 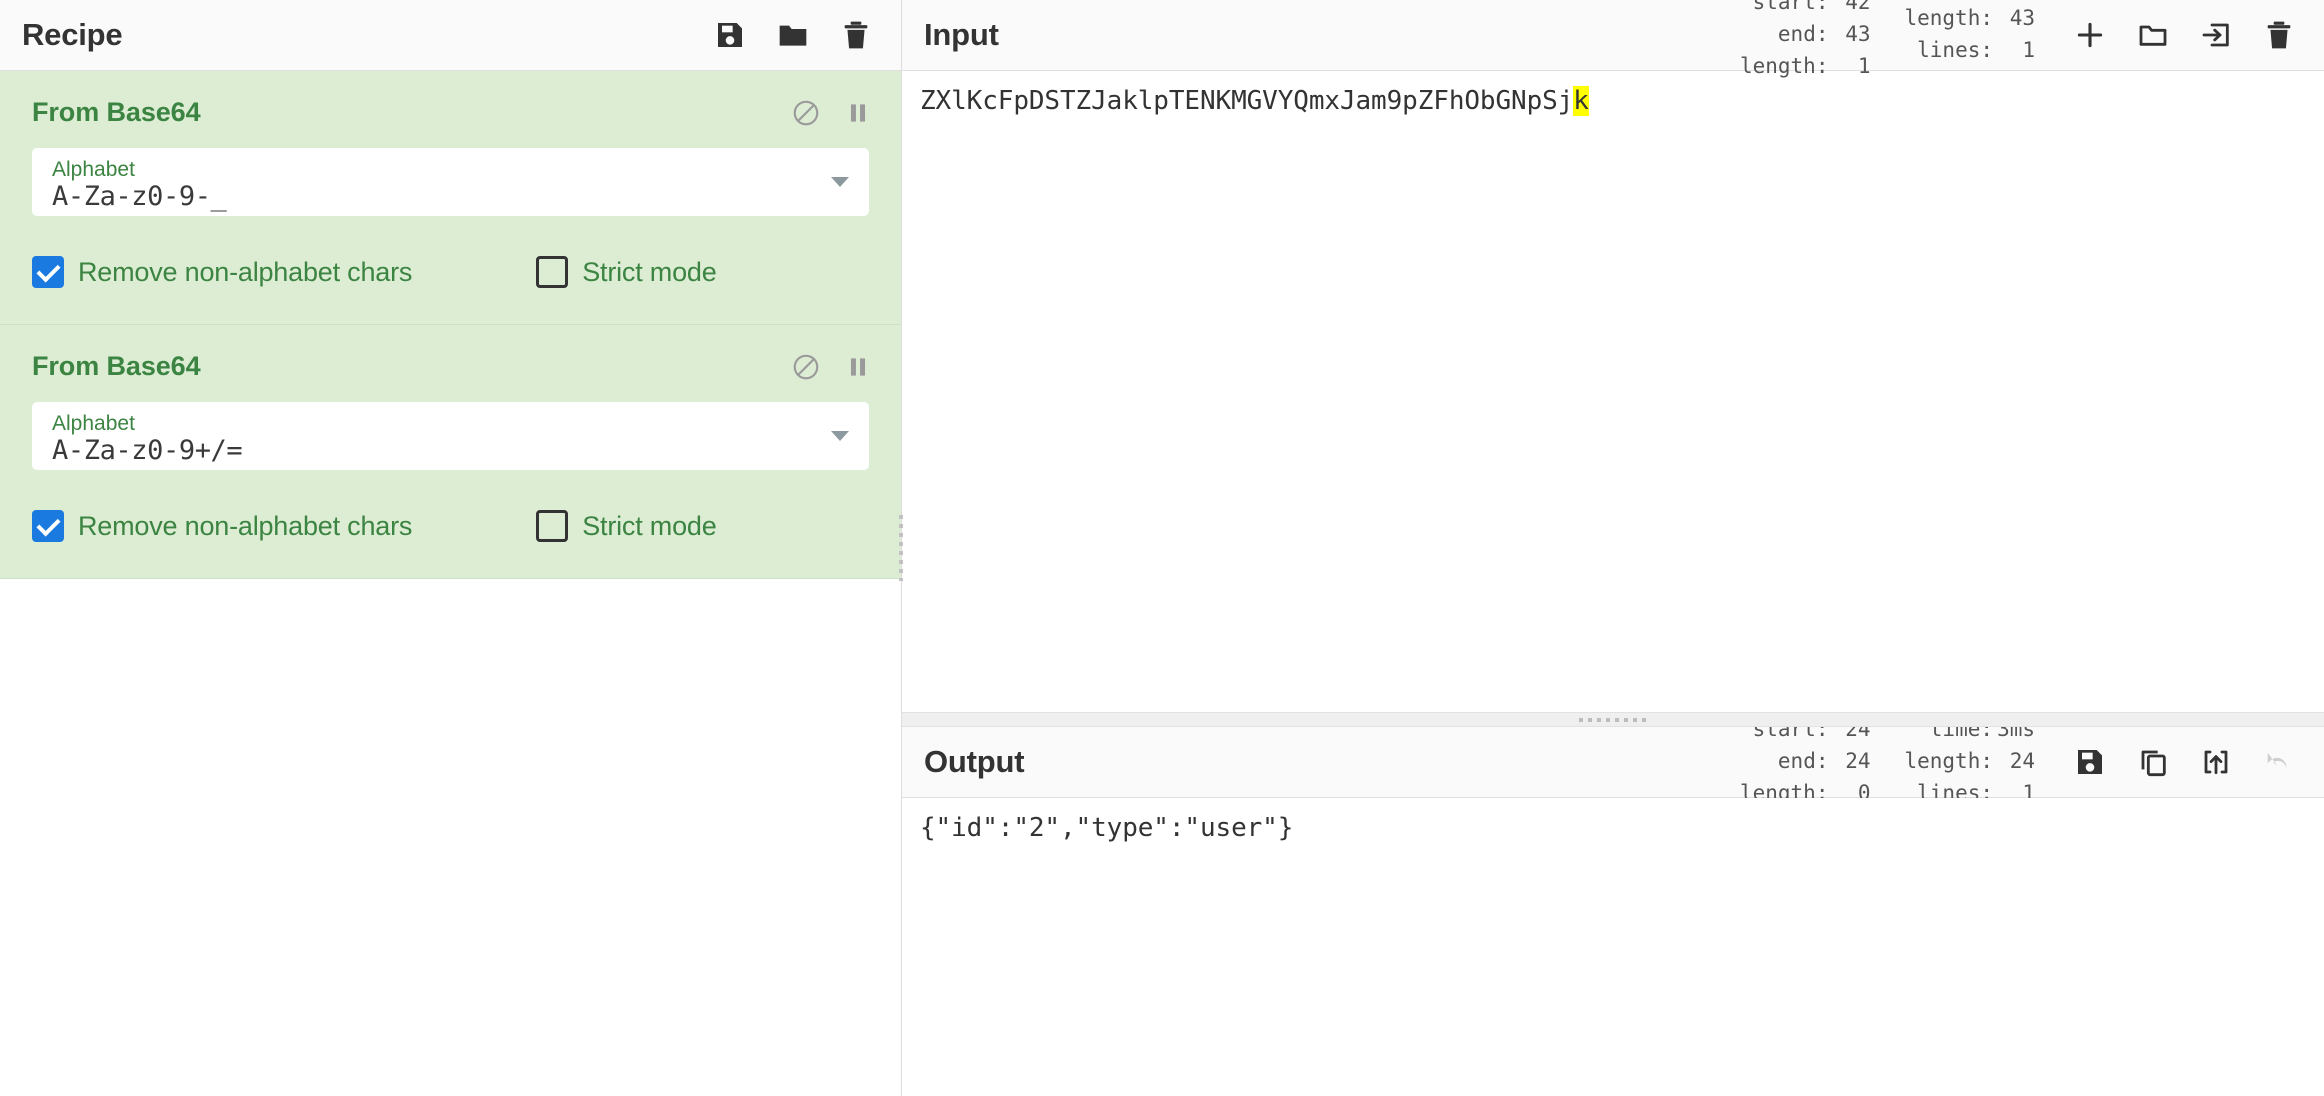 I want to click on output-title: Output, so click(x=974, y=761).